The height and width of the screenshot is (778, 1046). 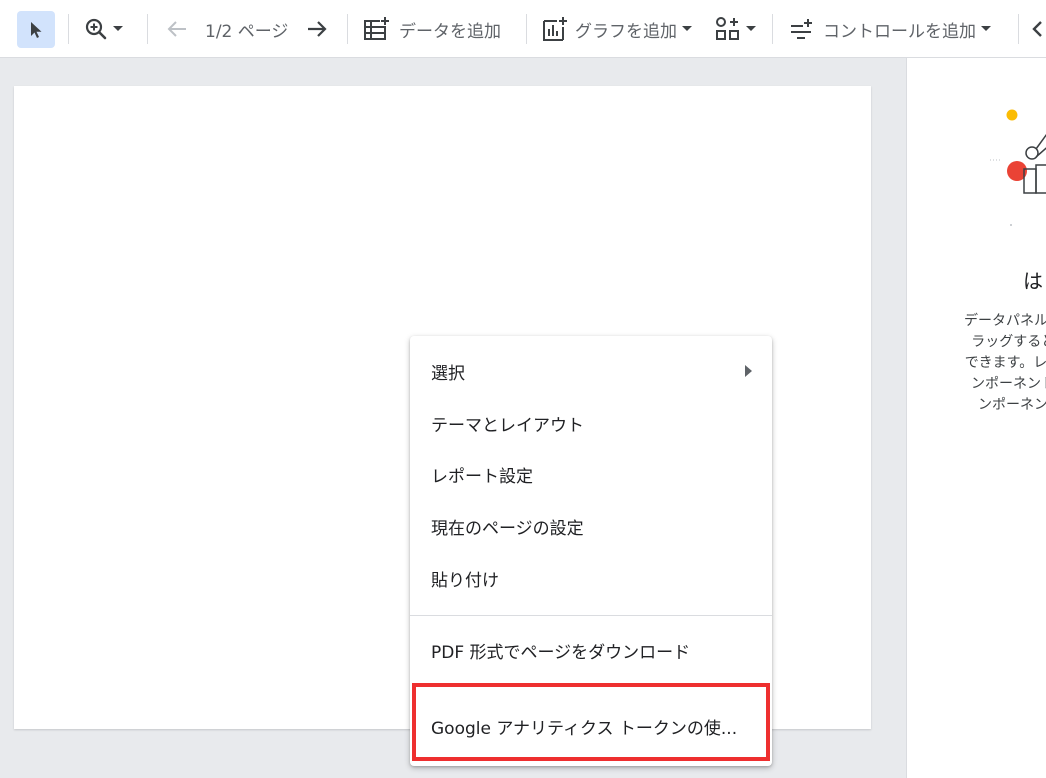 What do you see at coordinates (377, 28) in the screenshot?
I see `add-data-icon` at bounding box center [377, 28].